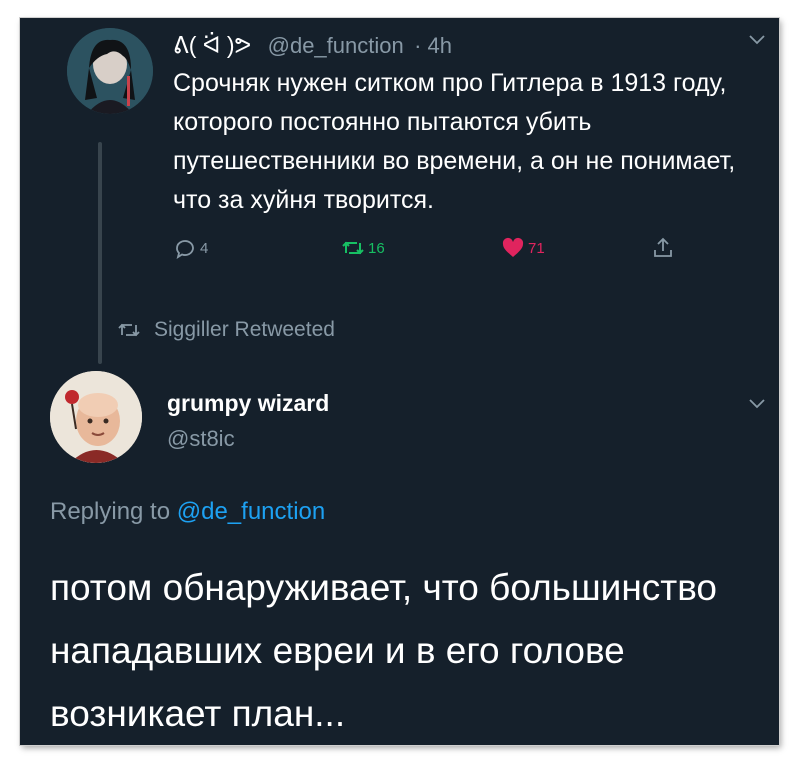 Image resolution: width=800 pixels, height=765 pixels. Describe the element at coordinates (251, 511) in the screenshot. I see `mention-link: @de_function` at that location.